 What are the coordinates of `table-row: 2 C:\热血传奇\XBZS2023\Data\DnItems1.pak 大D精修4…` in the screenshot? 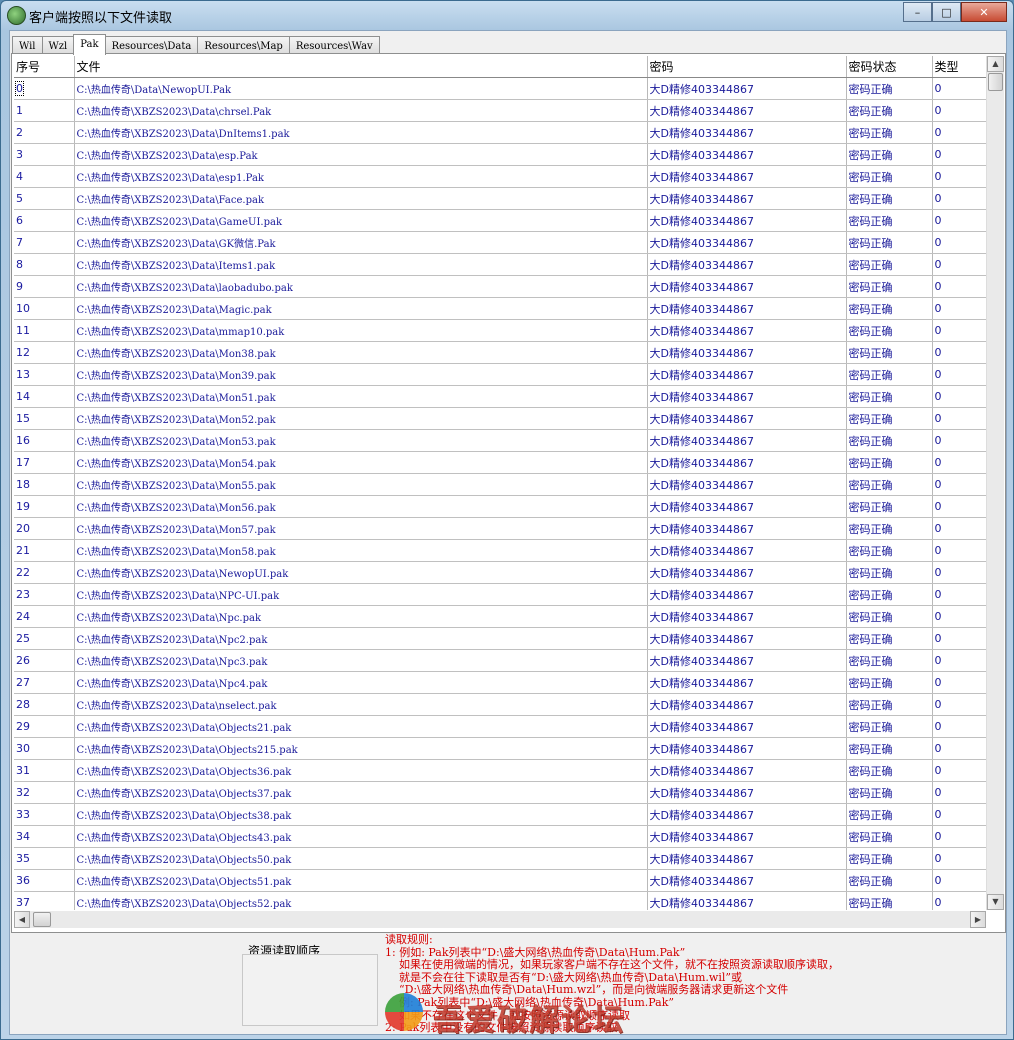 It's located at (500, 132).